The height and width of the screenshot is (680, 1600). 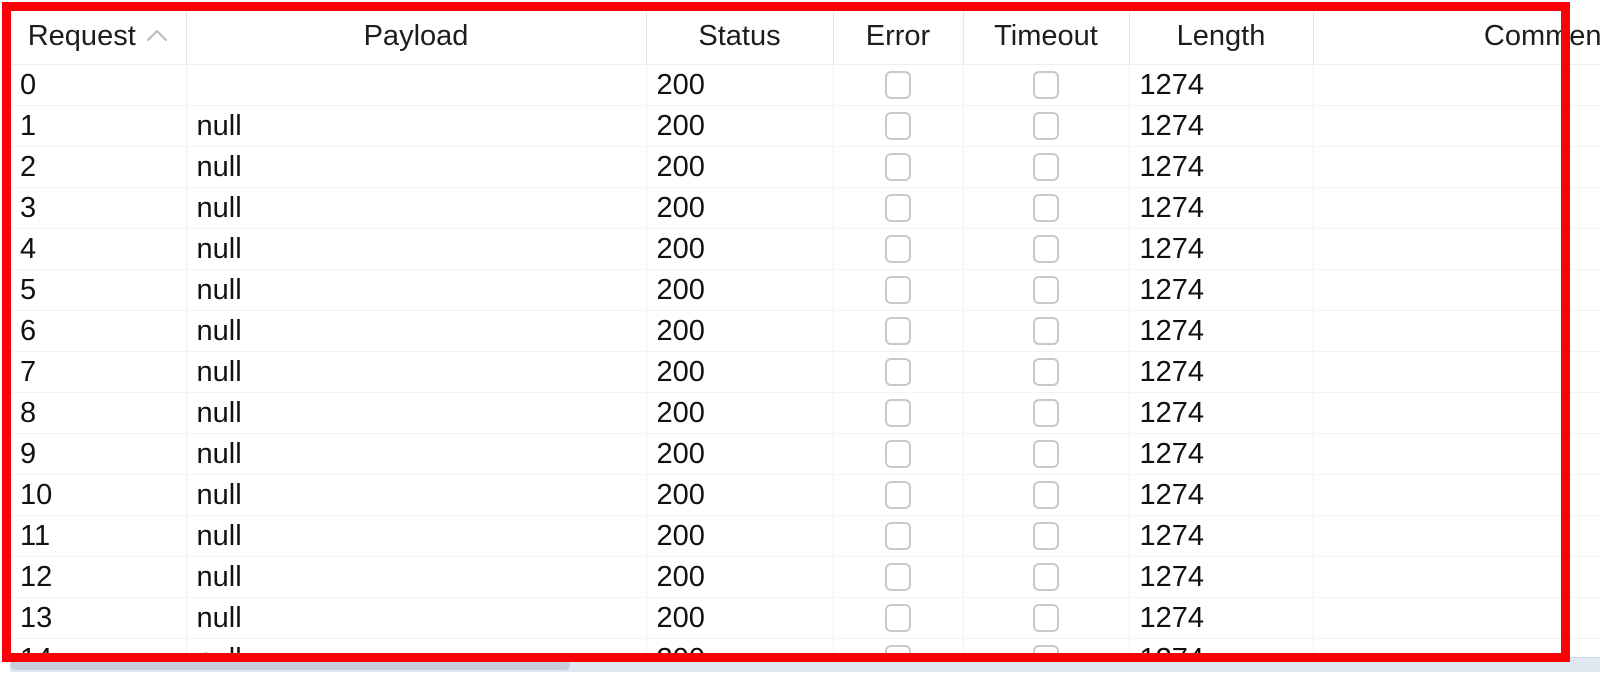 I want to click on table-row: 10 null 200 1274, so click(x=805, y=495).